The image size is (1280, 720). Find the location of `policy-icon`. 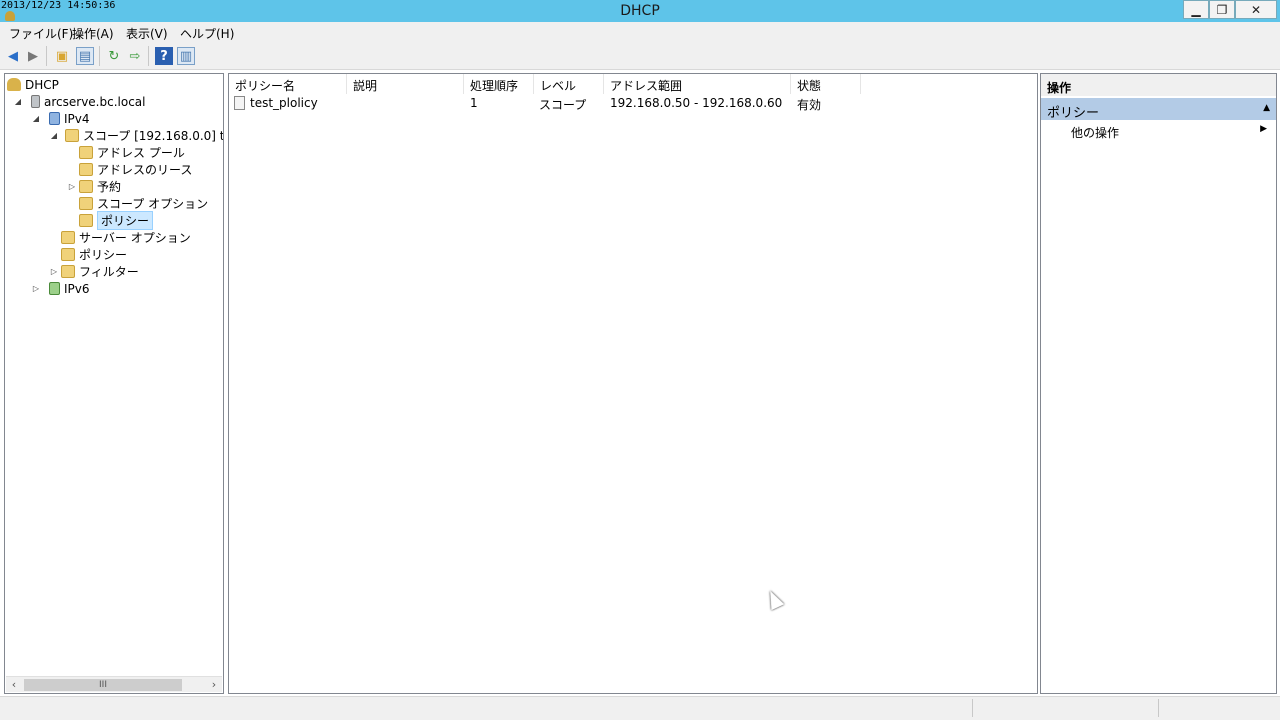

policy-icon is located at coordinates (239, 103).